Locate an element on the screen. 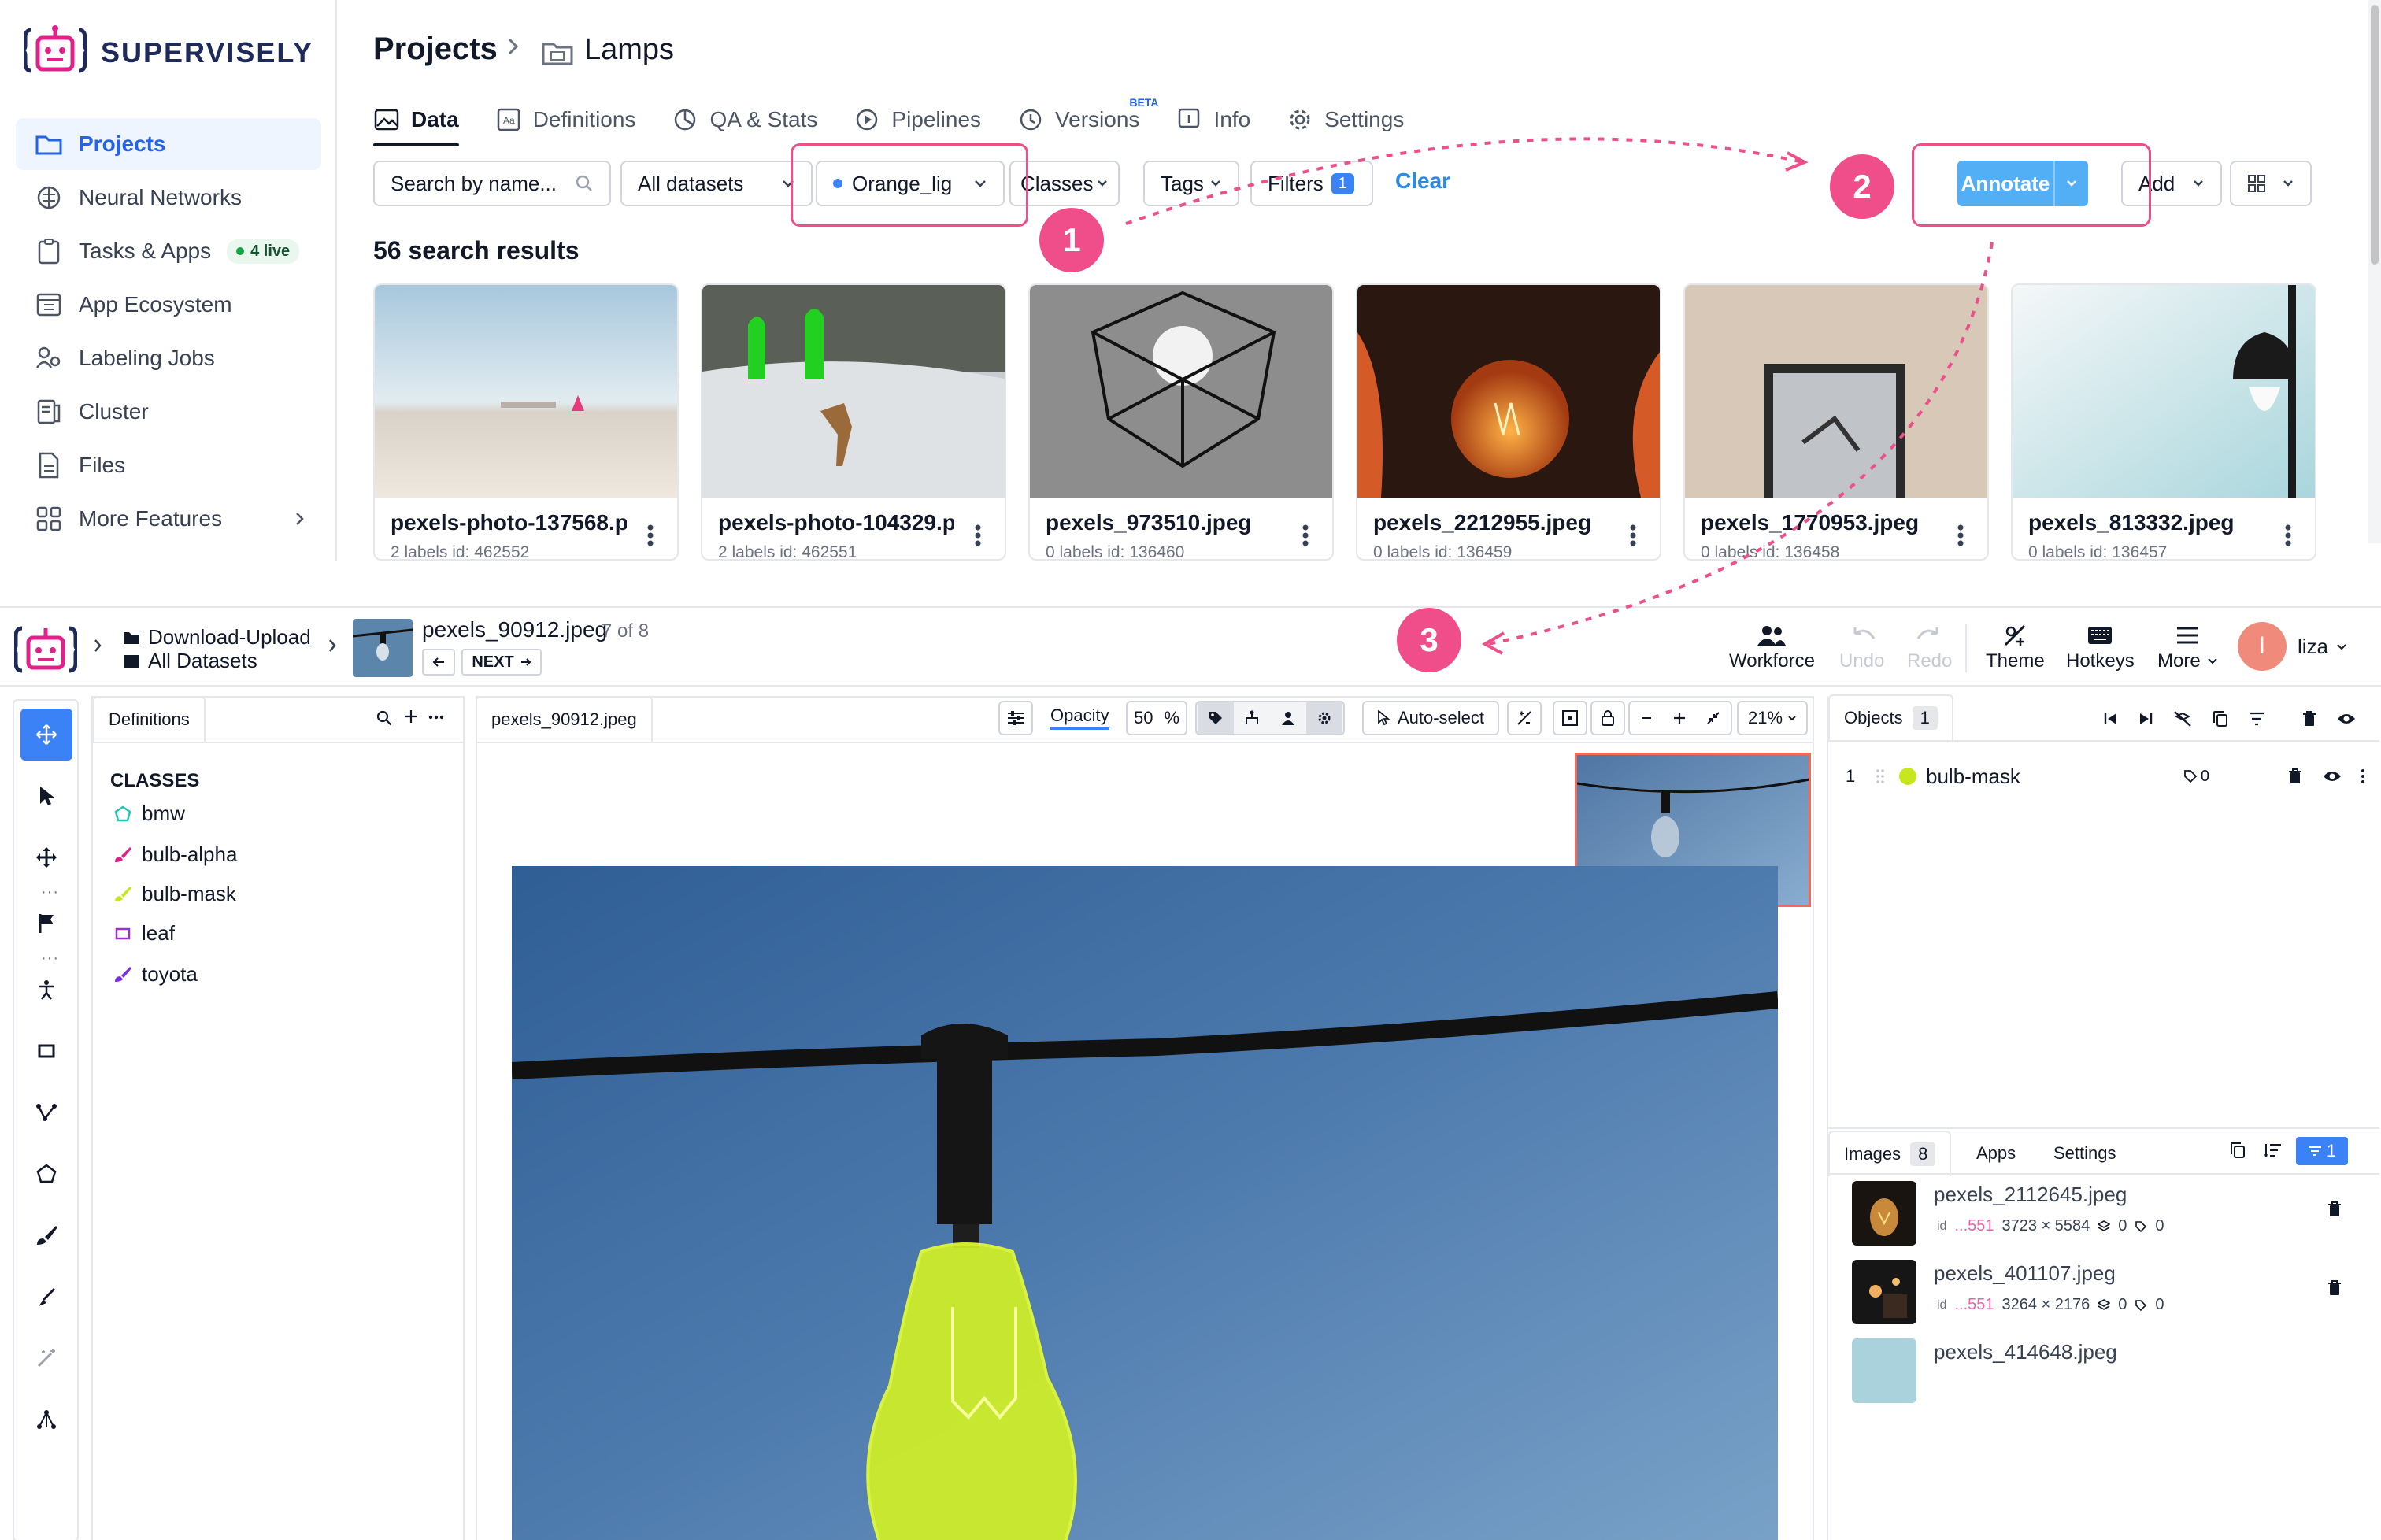 Image resolution: width=2381 pixels, height=1540 pixels. auto-adjust-button is located at coordinates (1524, 718).